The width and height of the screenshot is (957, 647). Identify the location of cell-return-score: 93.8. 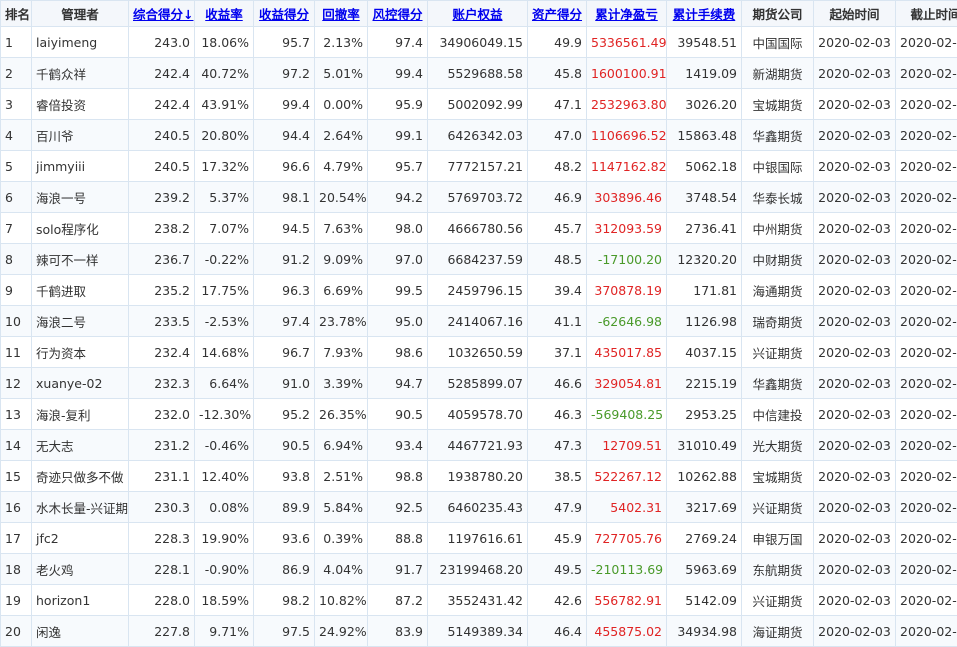
(284, 476).